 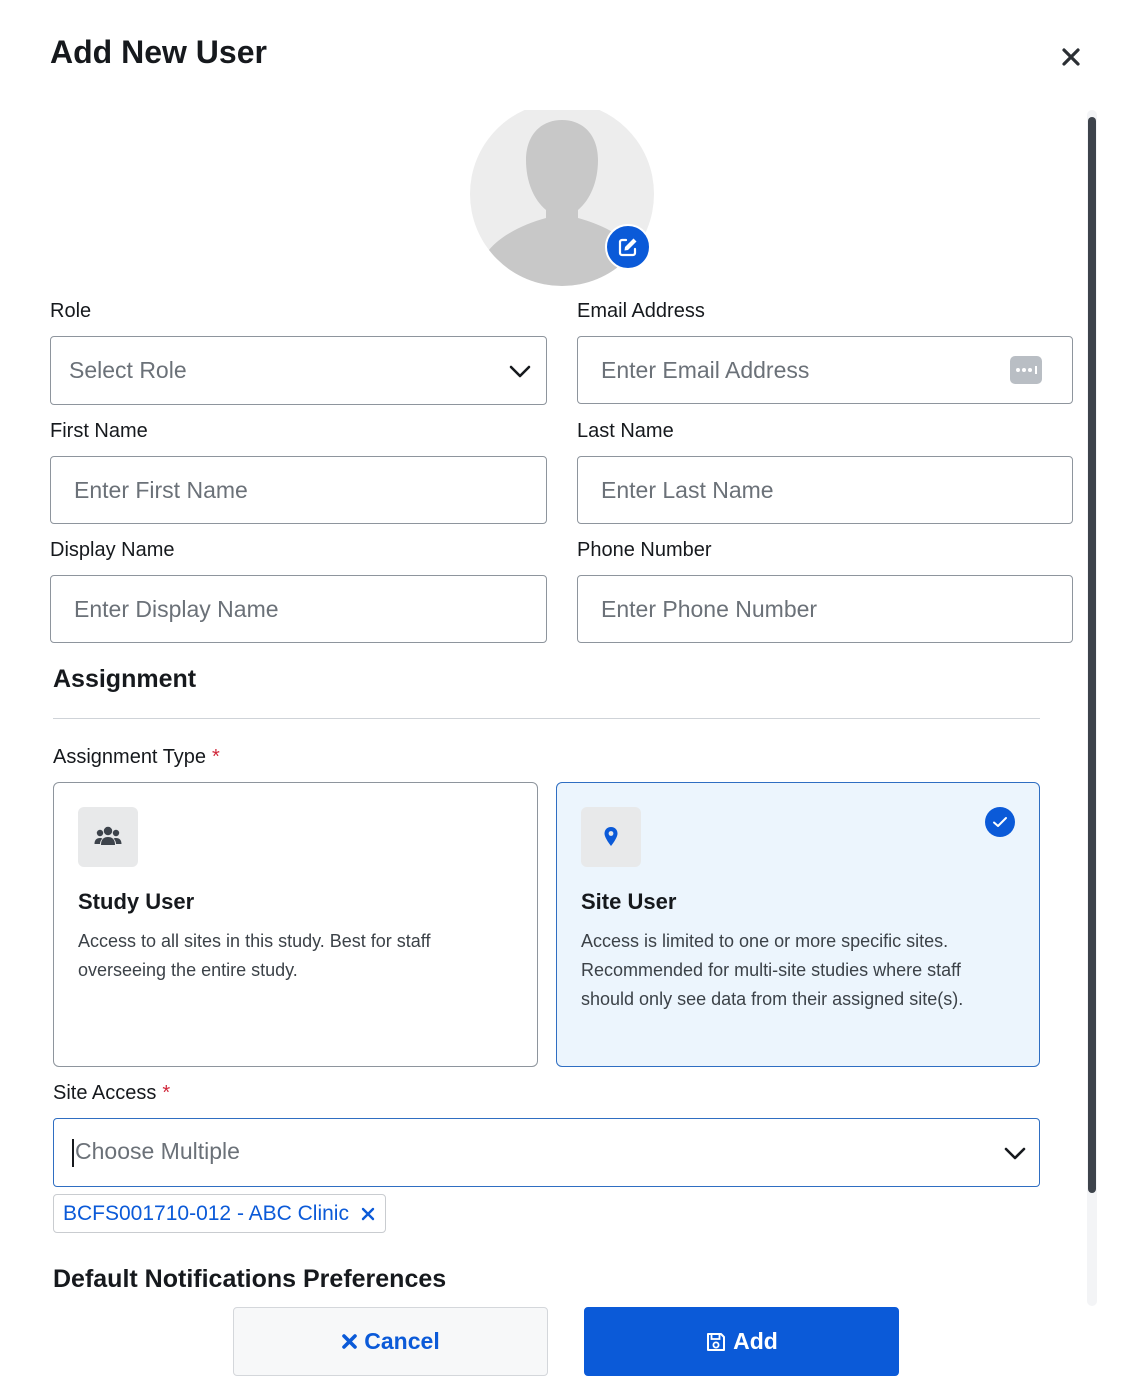 What do you see at coordinates (158, 52) in the screenshot?
I see `modal-title: Add New User` at bounding box center [158, 52].